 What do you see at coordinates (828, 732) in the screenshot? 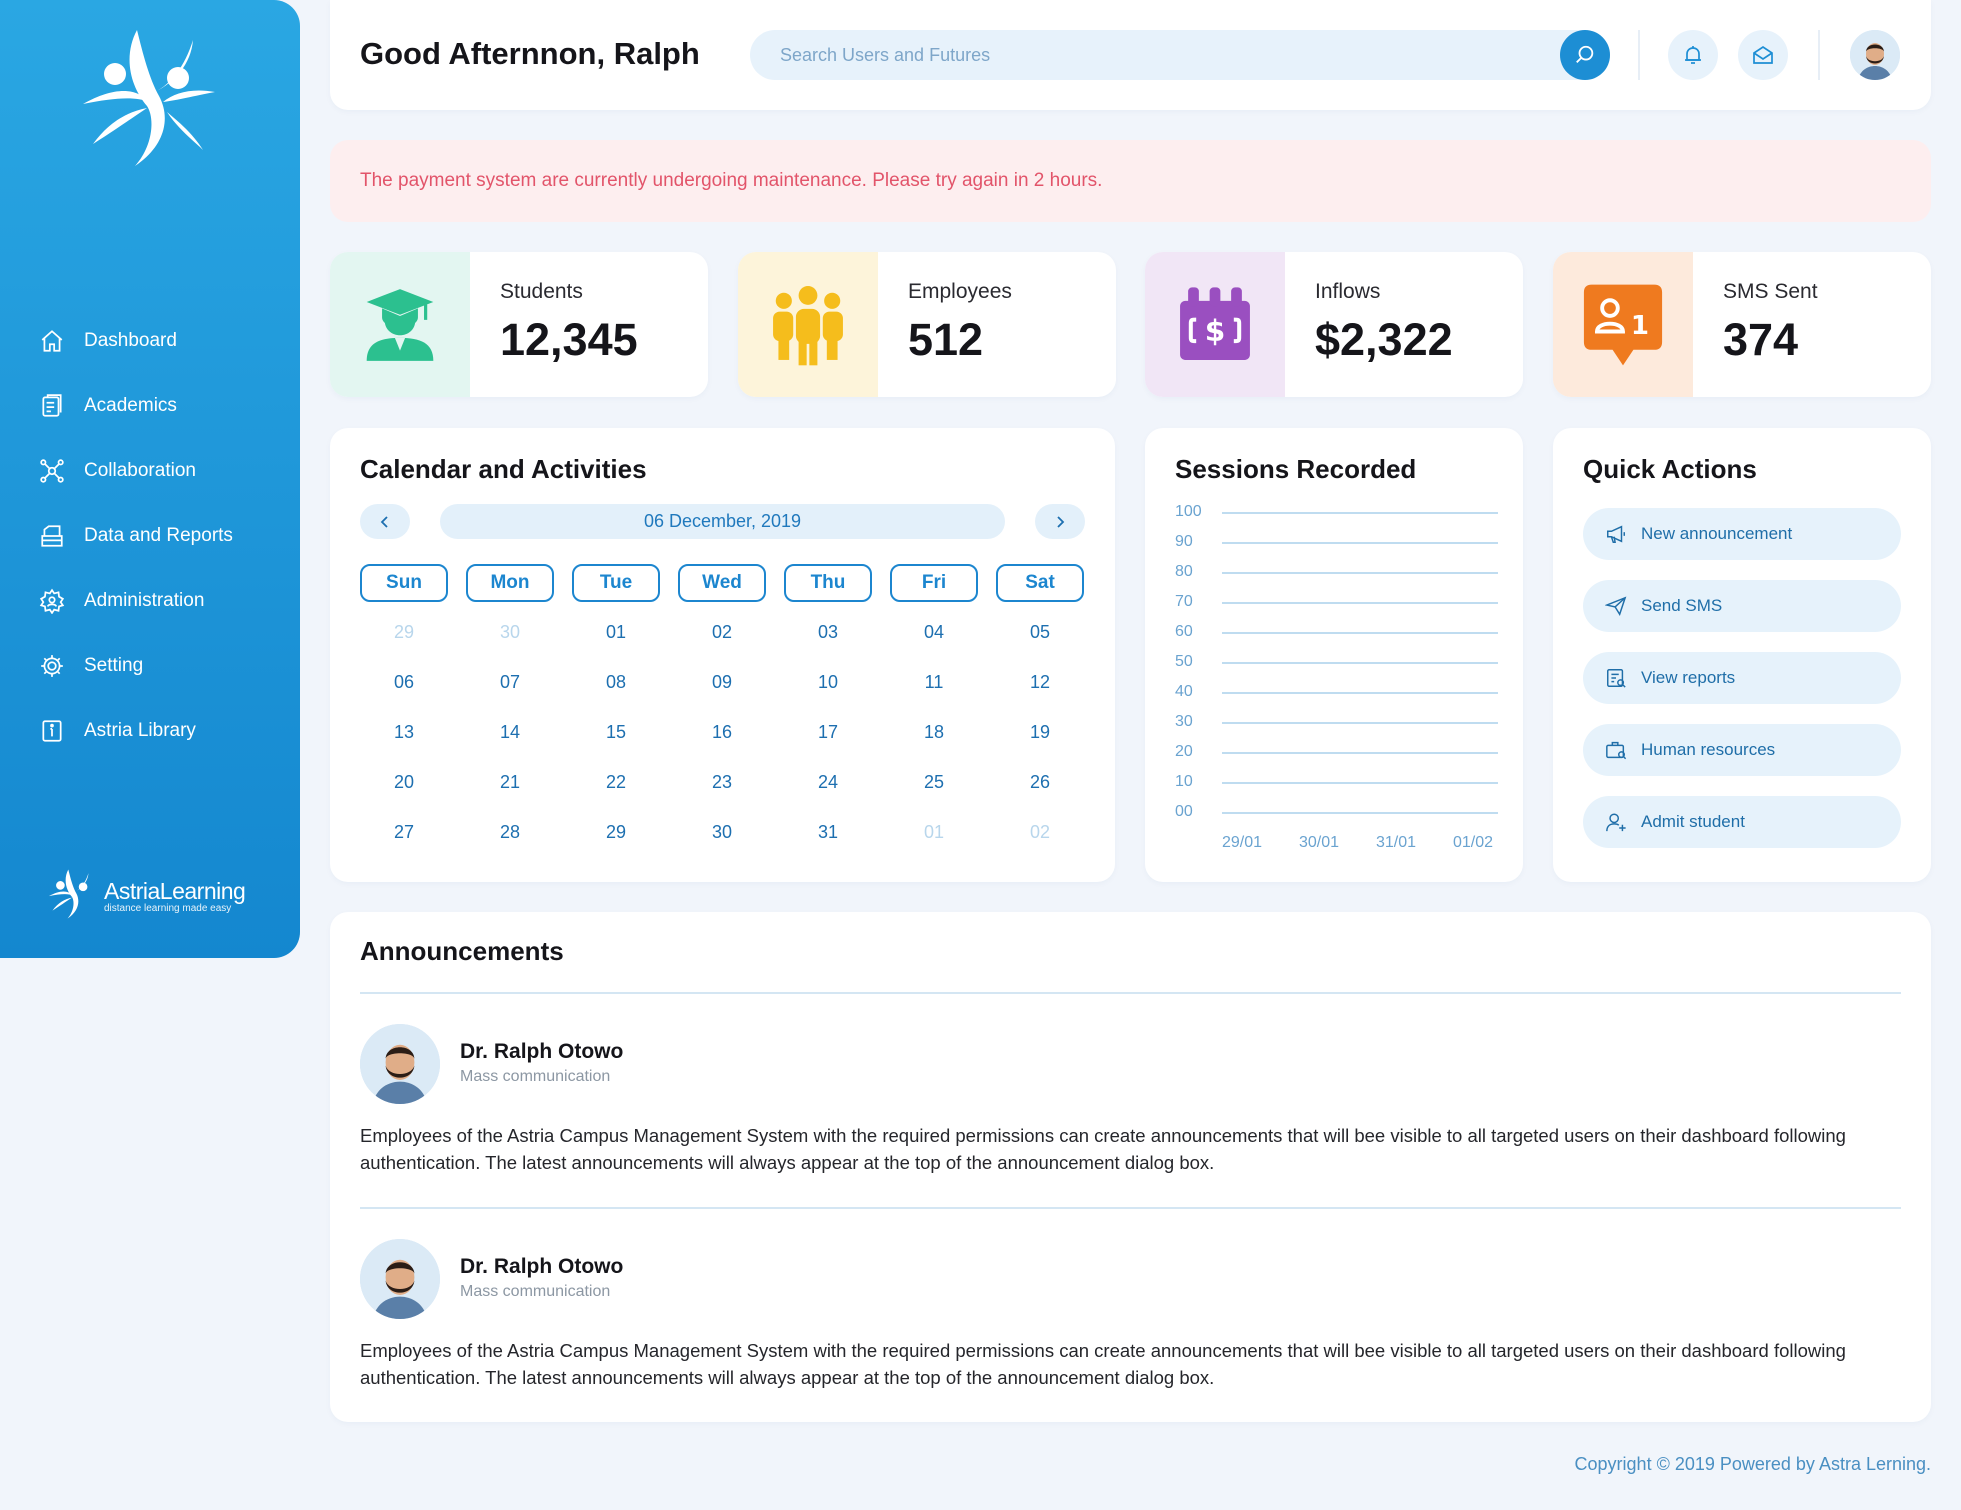
I see `calendar-day: 17` at bounding box center [828, 732].